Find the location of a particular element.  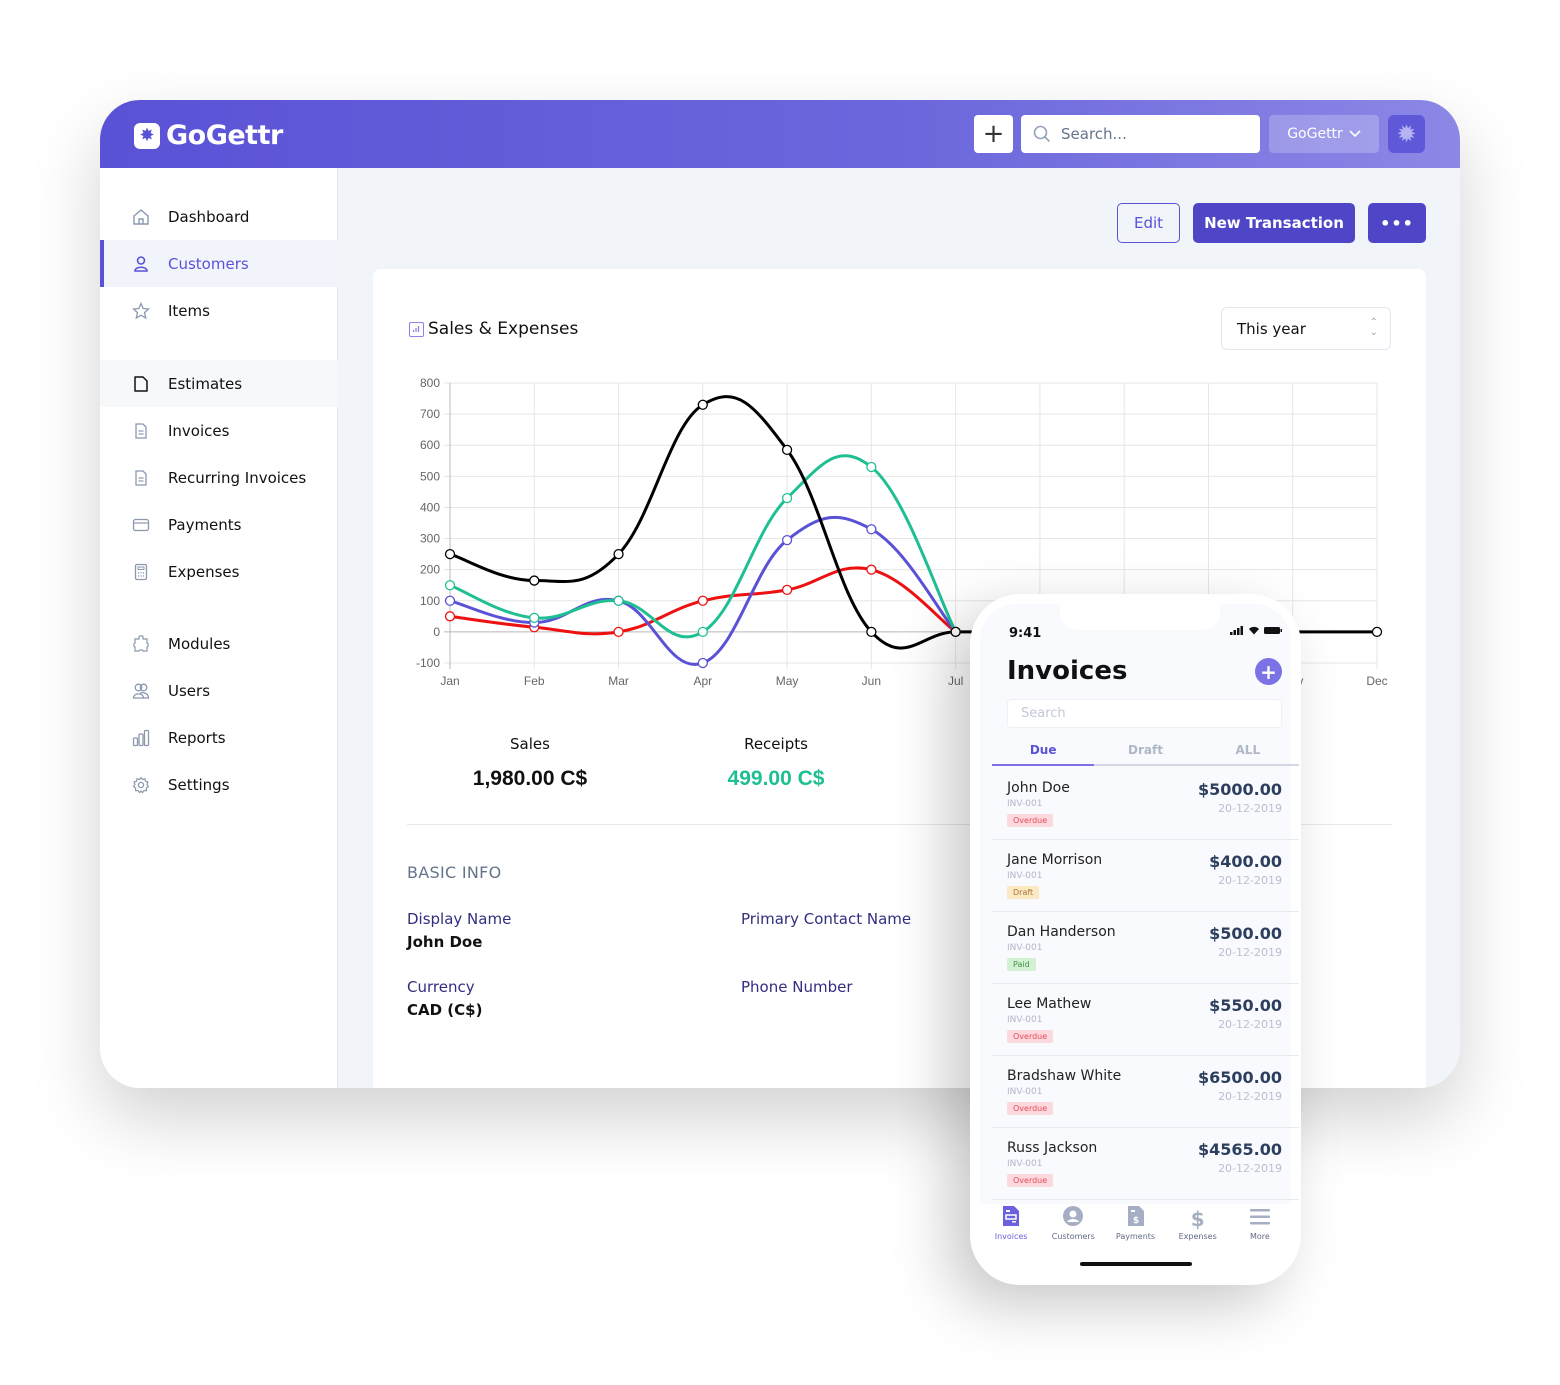

sidebar-item-payments: Payments is located at coordinates (219, 524).